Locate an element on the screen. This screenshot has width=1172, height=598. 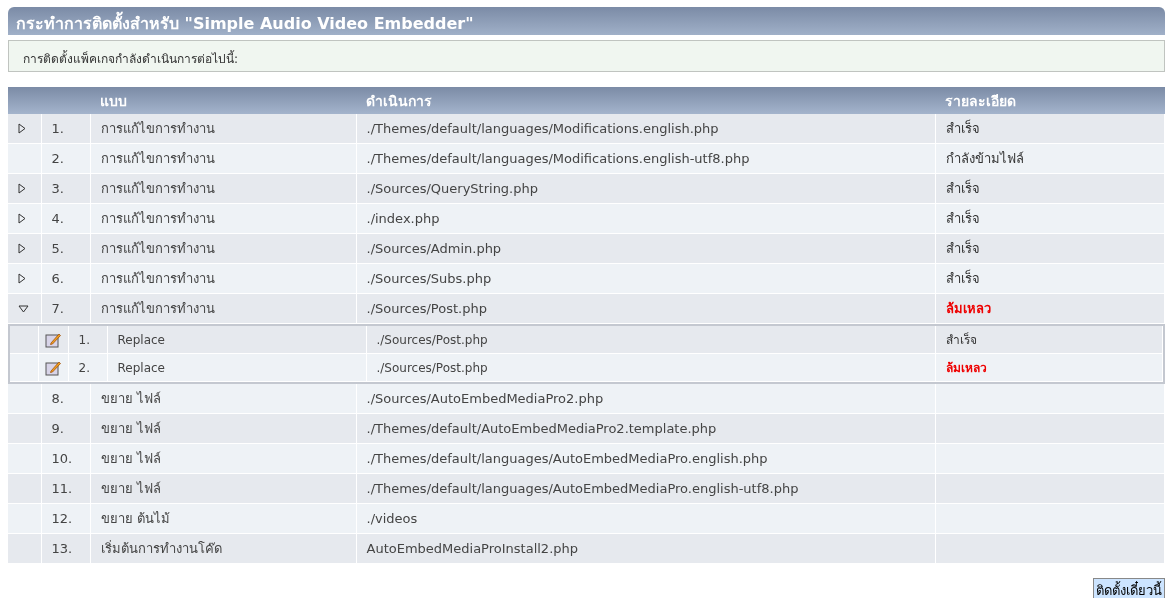
status-text: กำลังข้ามไฟล์ is located at coordinates (984, 158).